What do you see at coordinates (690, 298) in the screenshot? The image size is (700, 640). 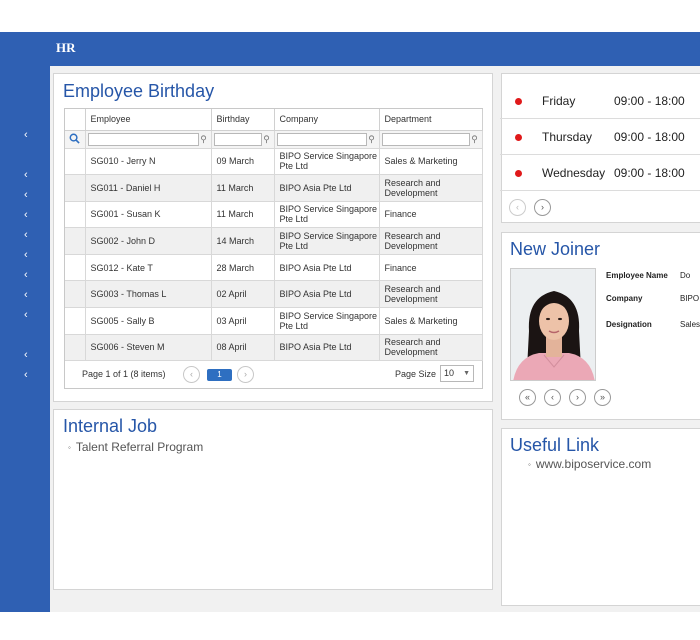 I see `company-value: BIPO` at bounding box center [690, 298].